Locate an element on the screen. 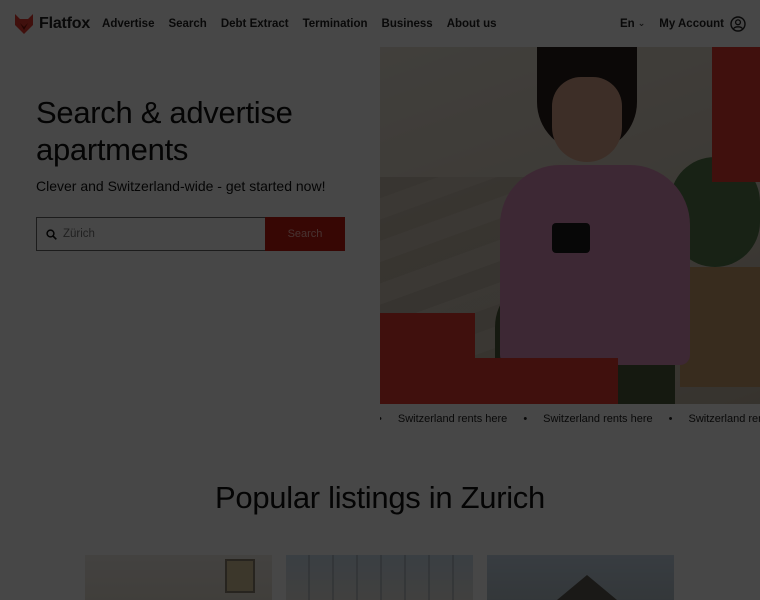 The width and height of the screenshot is (760, 600). hero-title-line1: Search & advertise is located at coordinates (164, 112).